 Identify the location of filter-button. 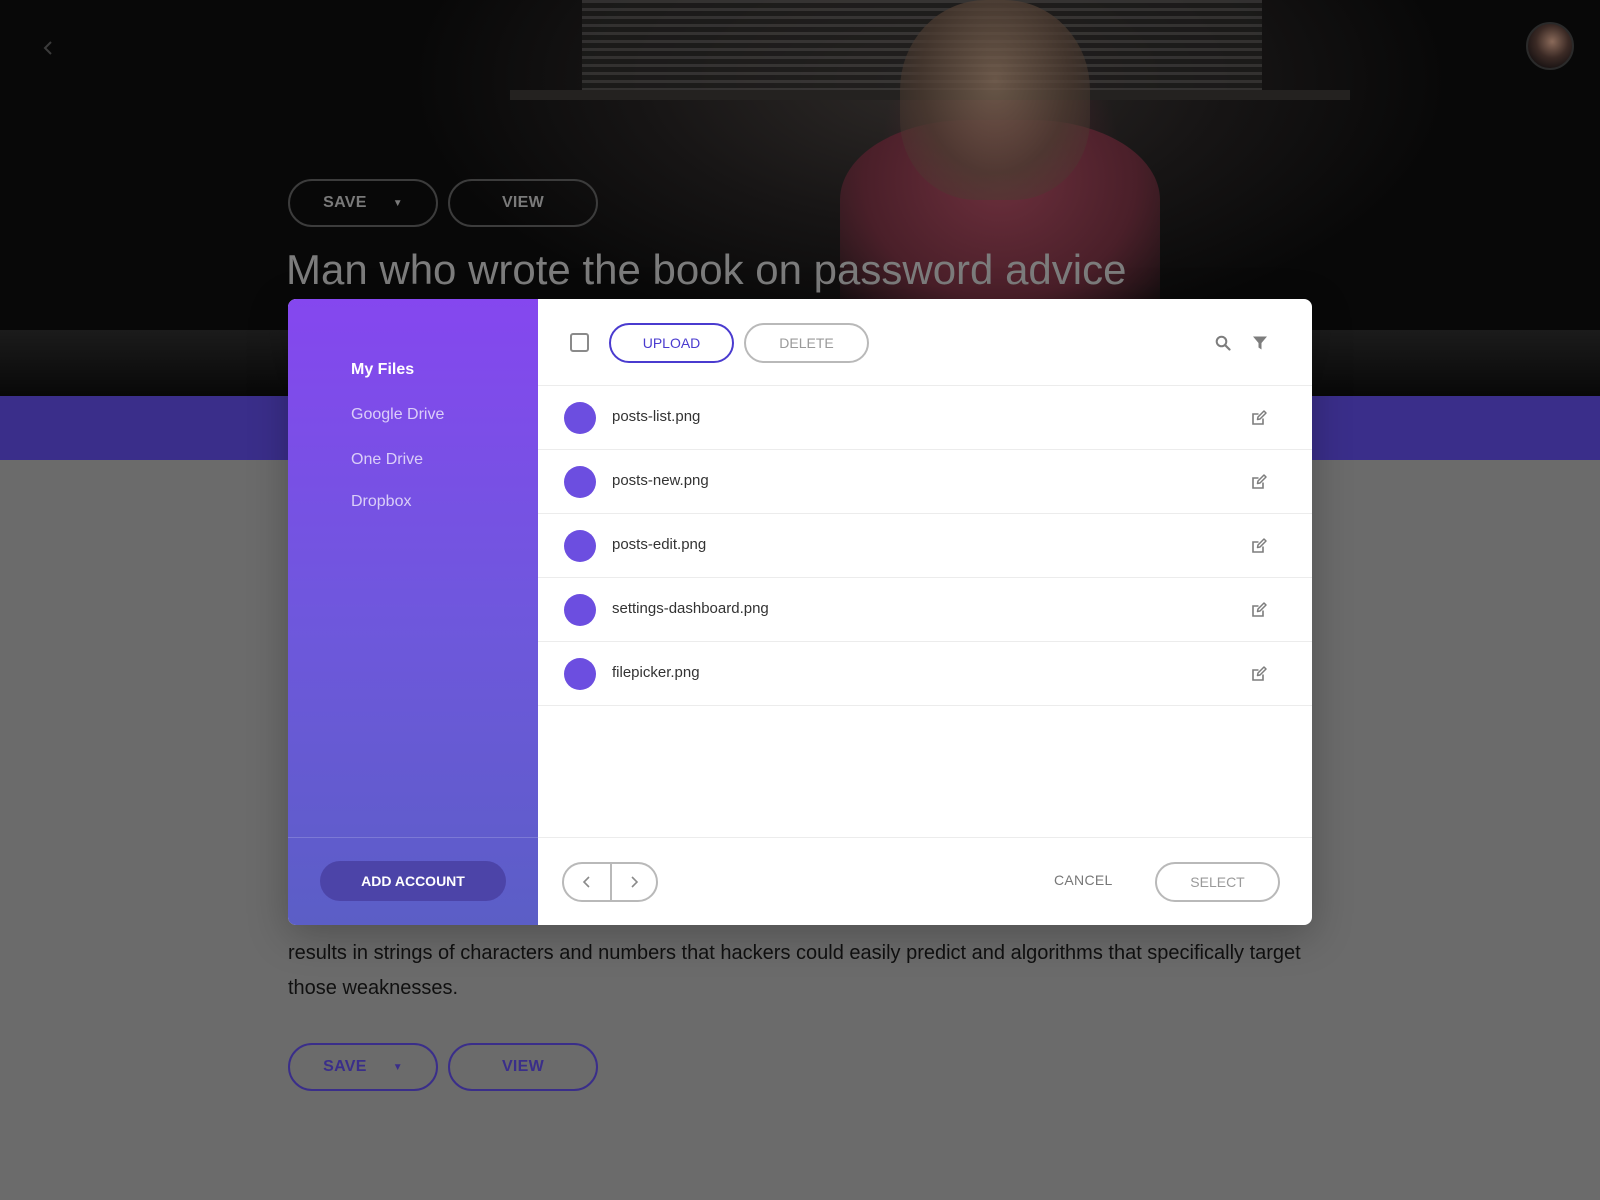
(1260, 343).